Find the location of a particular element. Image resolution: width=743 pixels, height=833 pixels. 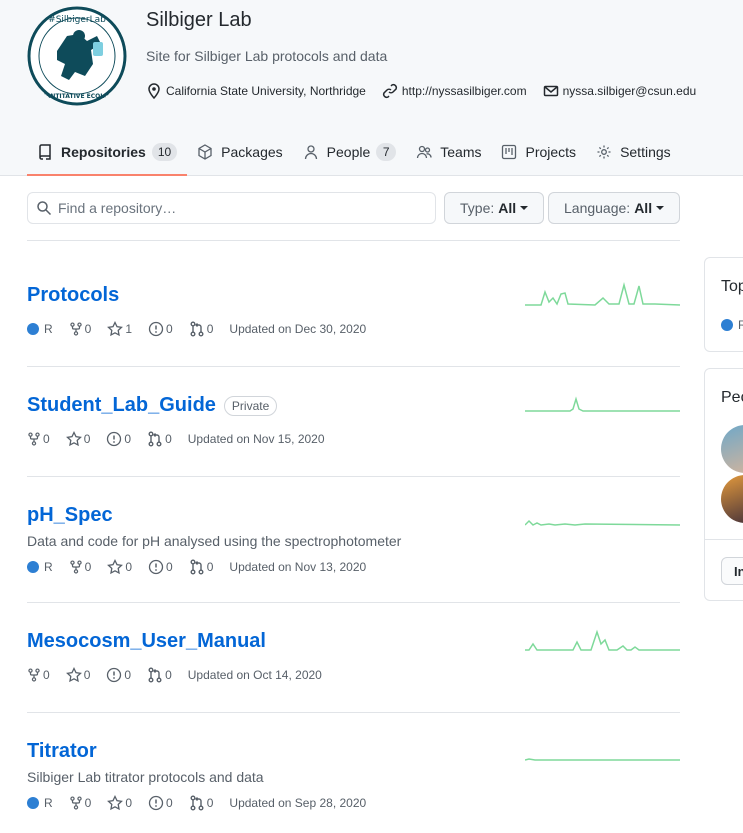

caret-down-icon is located at coordinates (660, 208).